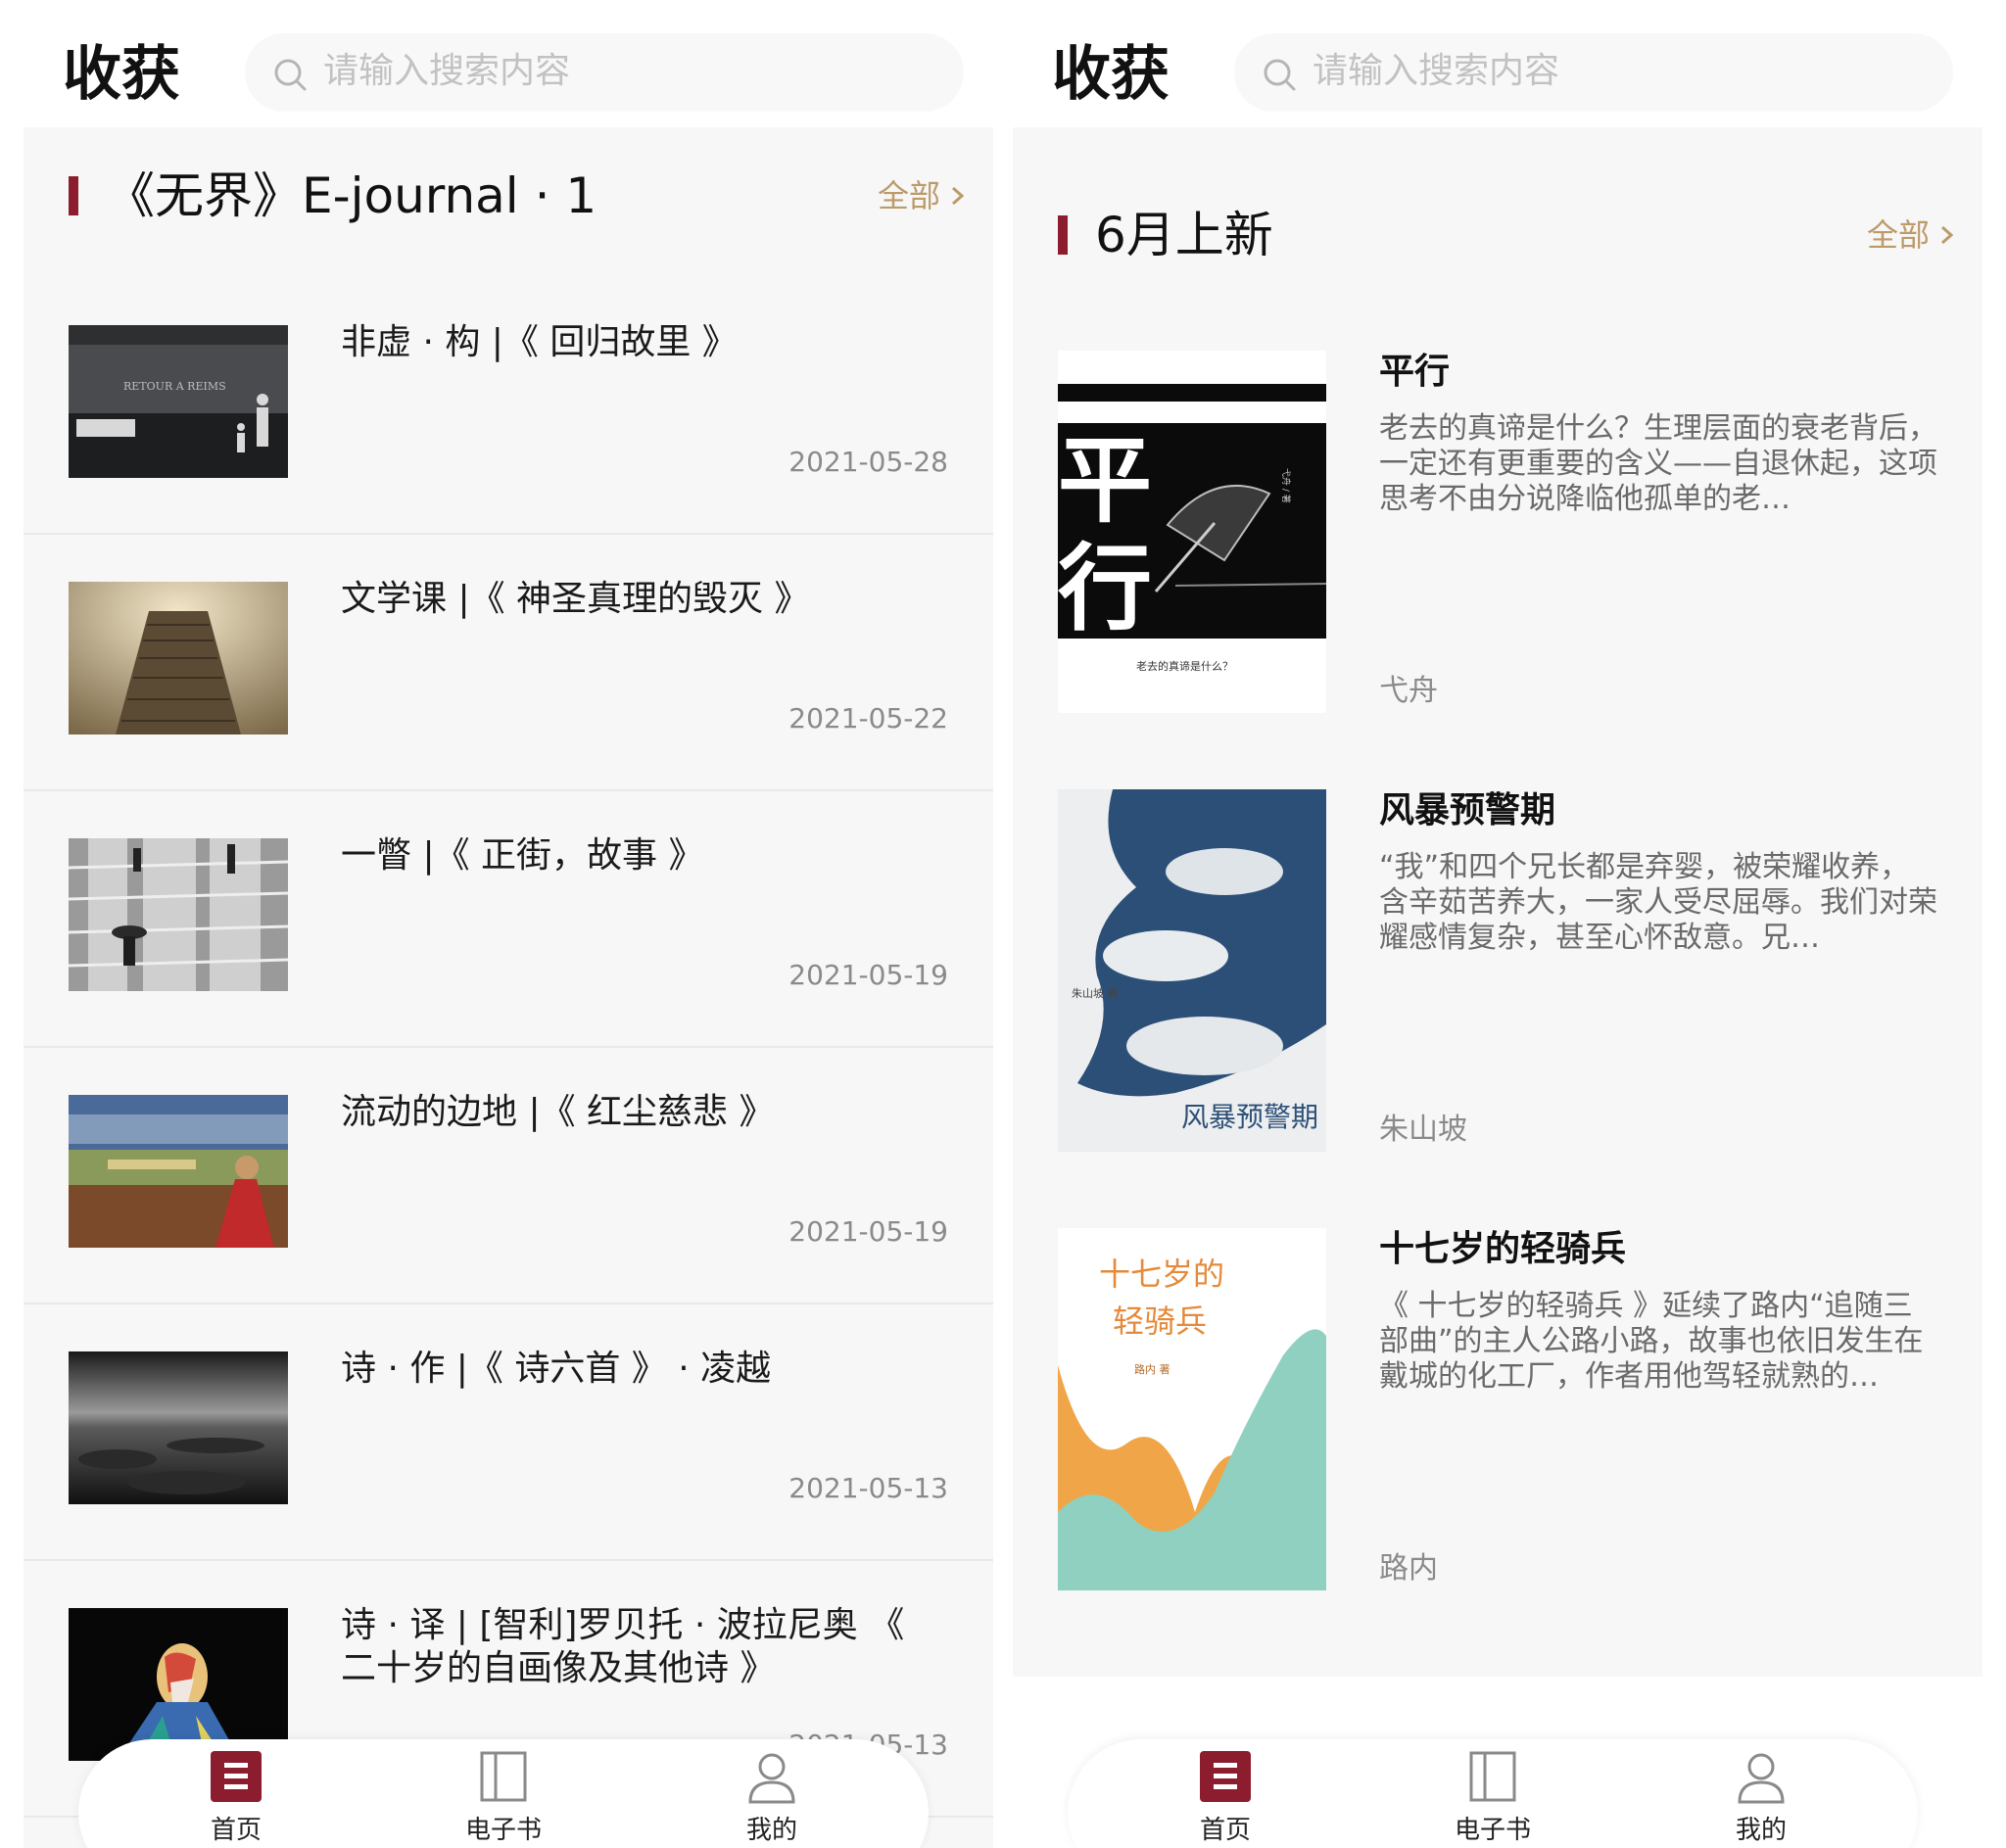  I want to click on book-author: 路内, so click(1408, 1568).